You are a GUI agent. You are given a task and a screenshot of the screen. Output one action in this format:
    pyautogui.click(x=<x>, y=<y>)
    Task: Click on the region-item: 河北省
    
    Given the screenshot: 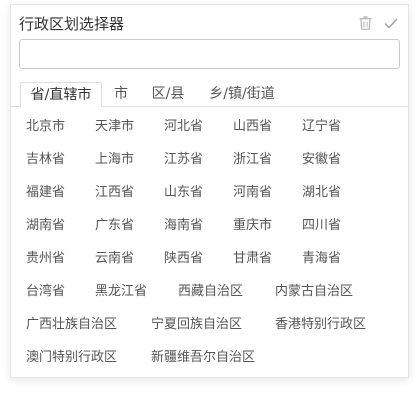 What is the action you would take?
    pyautogui.click(x=183, y=127)
    